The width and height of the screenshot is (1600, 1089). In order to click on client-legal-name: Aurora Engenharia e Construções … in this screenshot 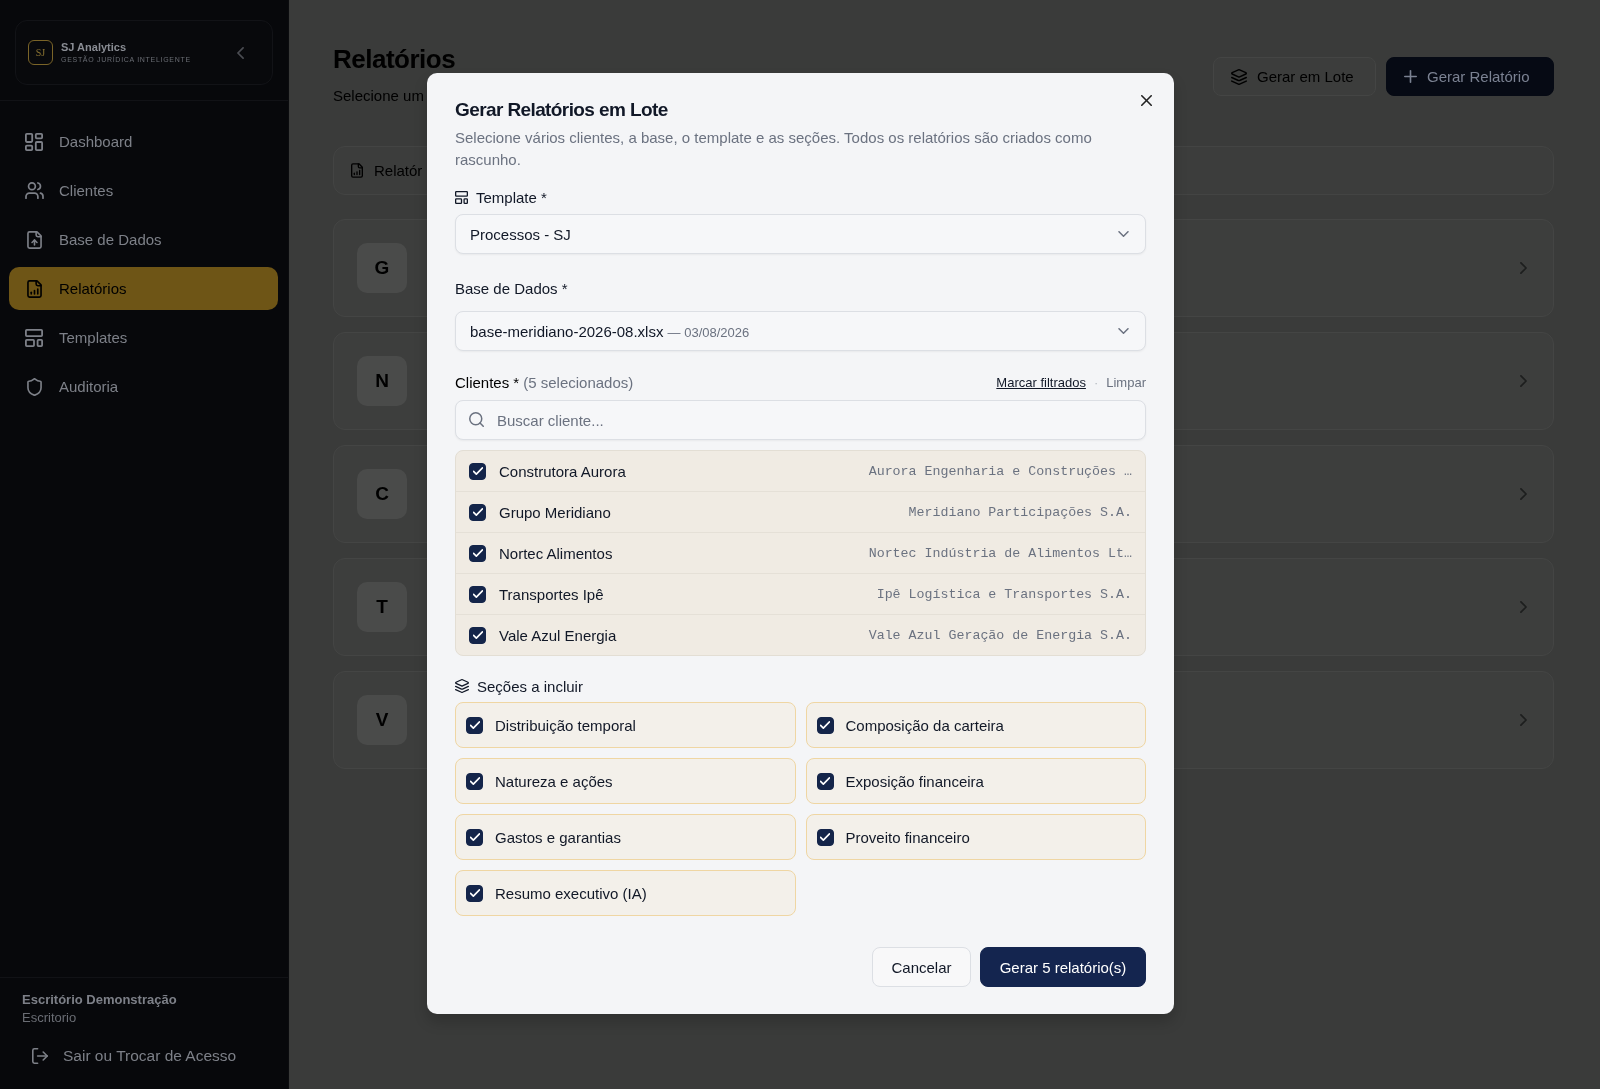, I will do `click(1000, 471)`.